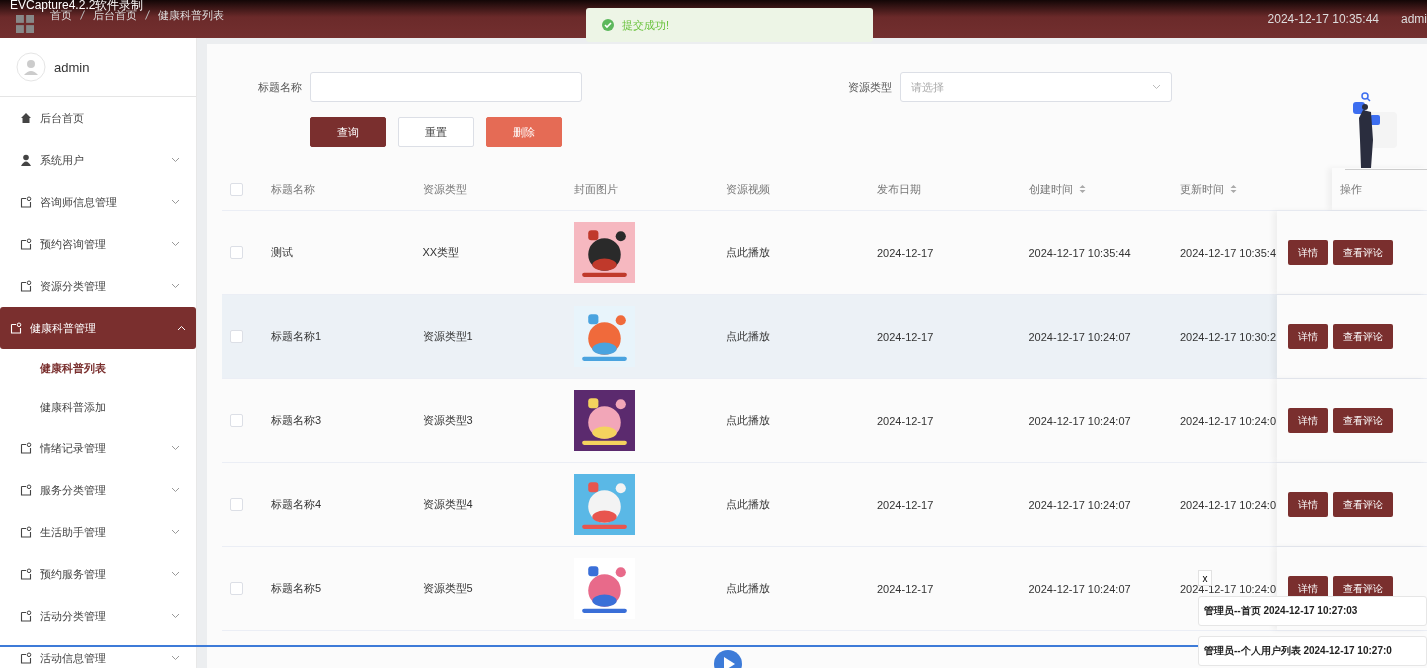 The height and width of the screenshot is (668, 1427). Describe the element at coordinates (280, 87) in the screenshot. I see `field-label: 标题名称` at that location.